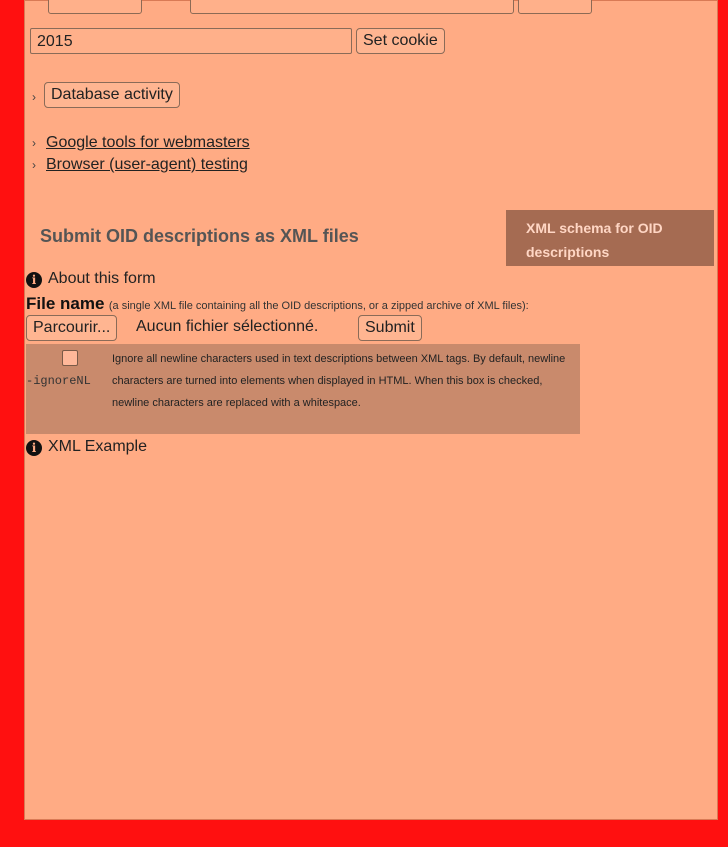 This screenshot has width=728, height=847. Describe the element at coordinates (112, 95) in the screenshot. I see `database-activity-button: Database activity` at that location.